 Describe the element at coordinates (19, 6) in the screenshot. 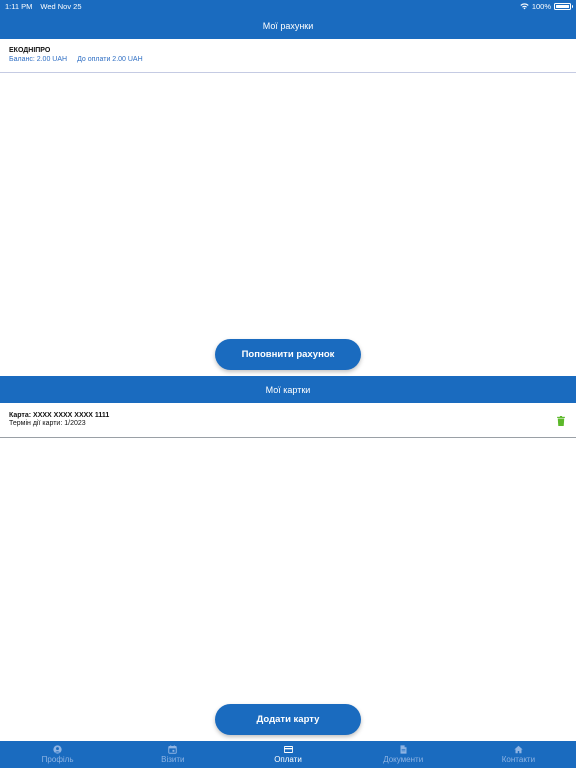

I see `status-time: 1:11 PM` at that location.